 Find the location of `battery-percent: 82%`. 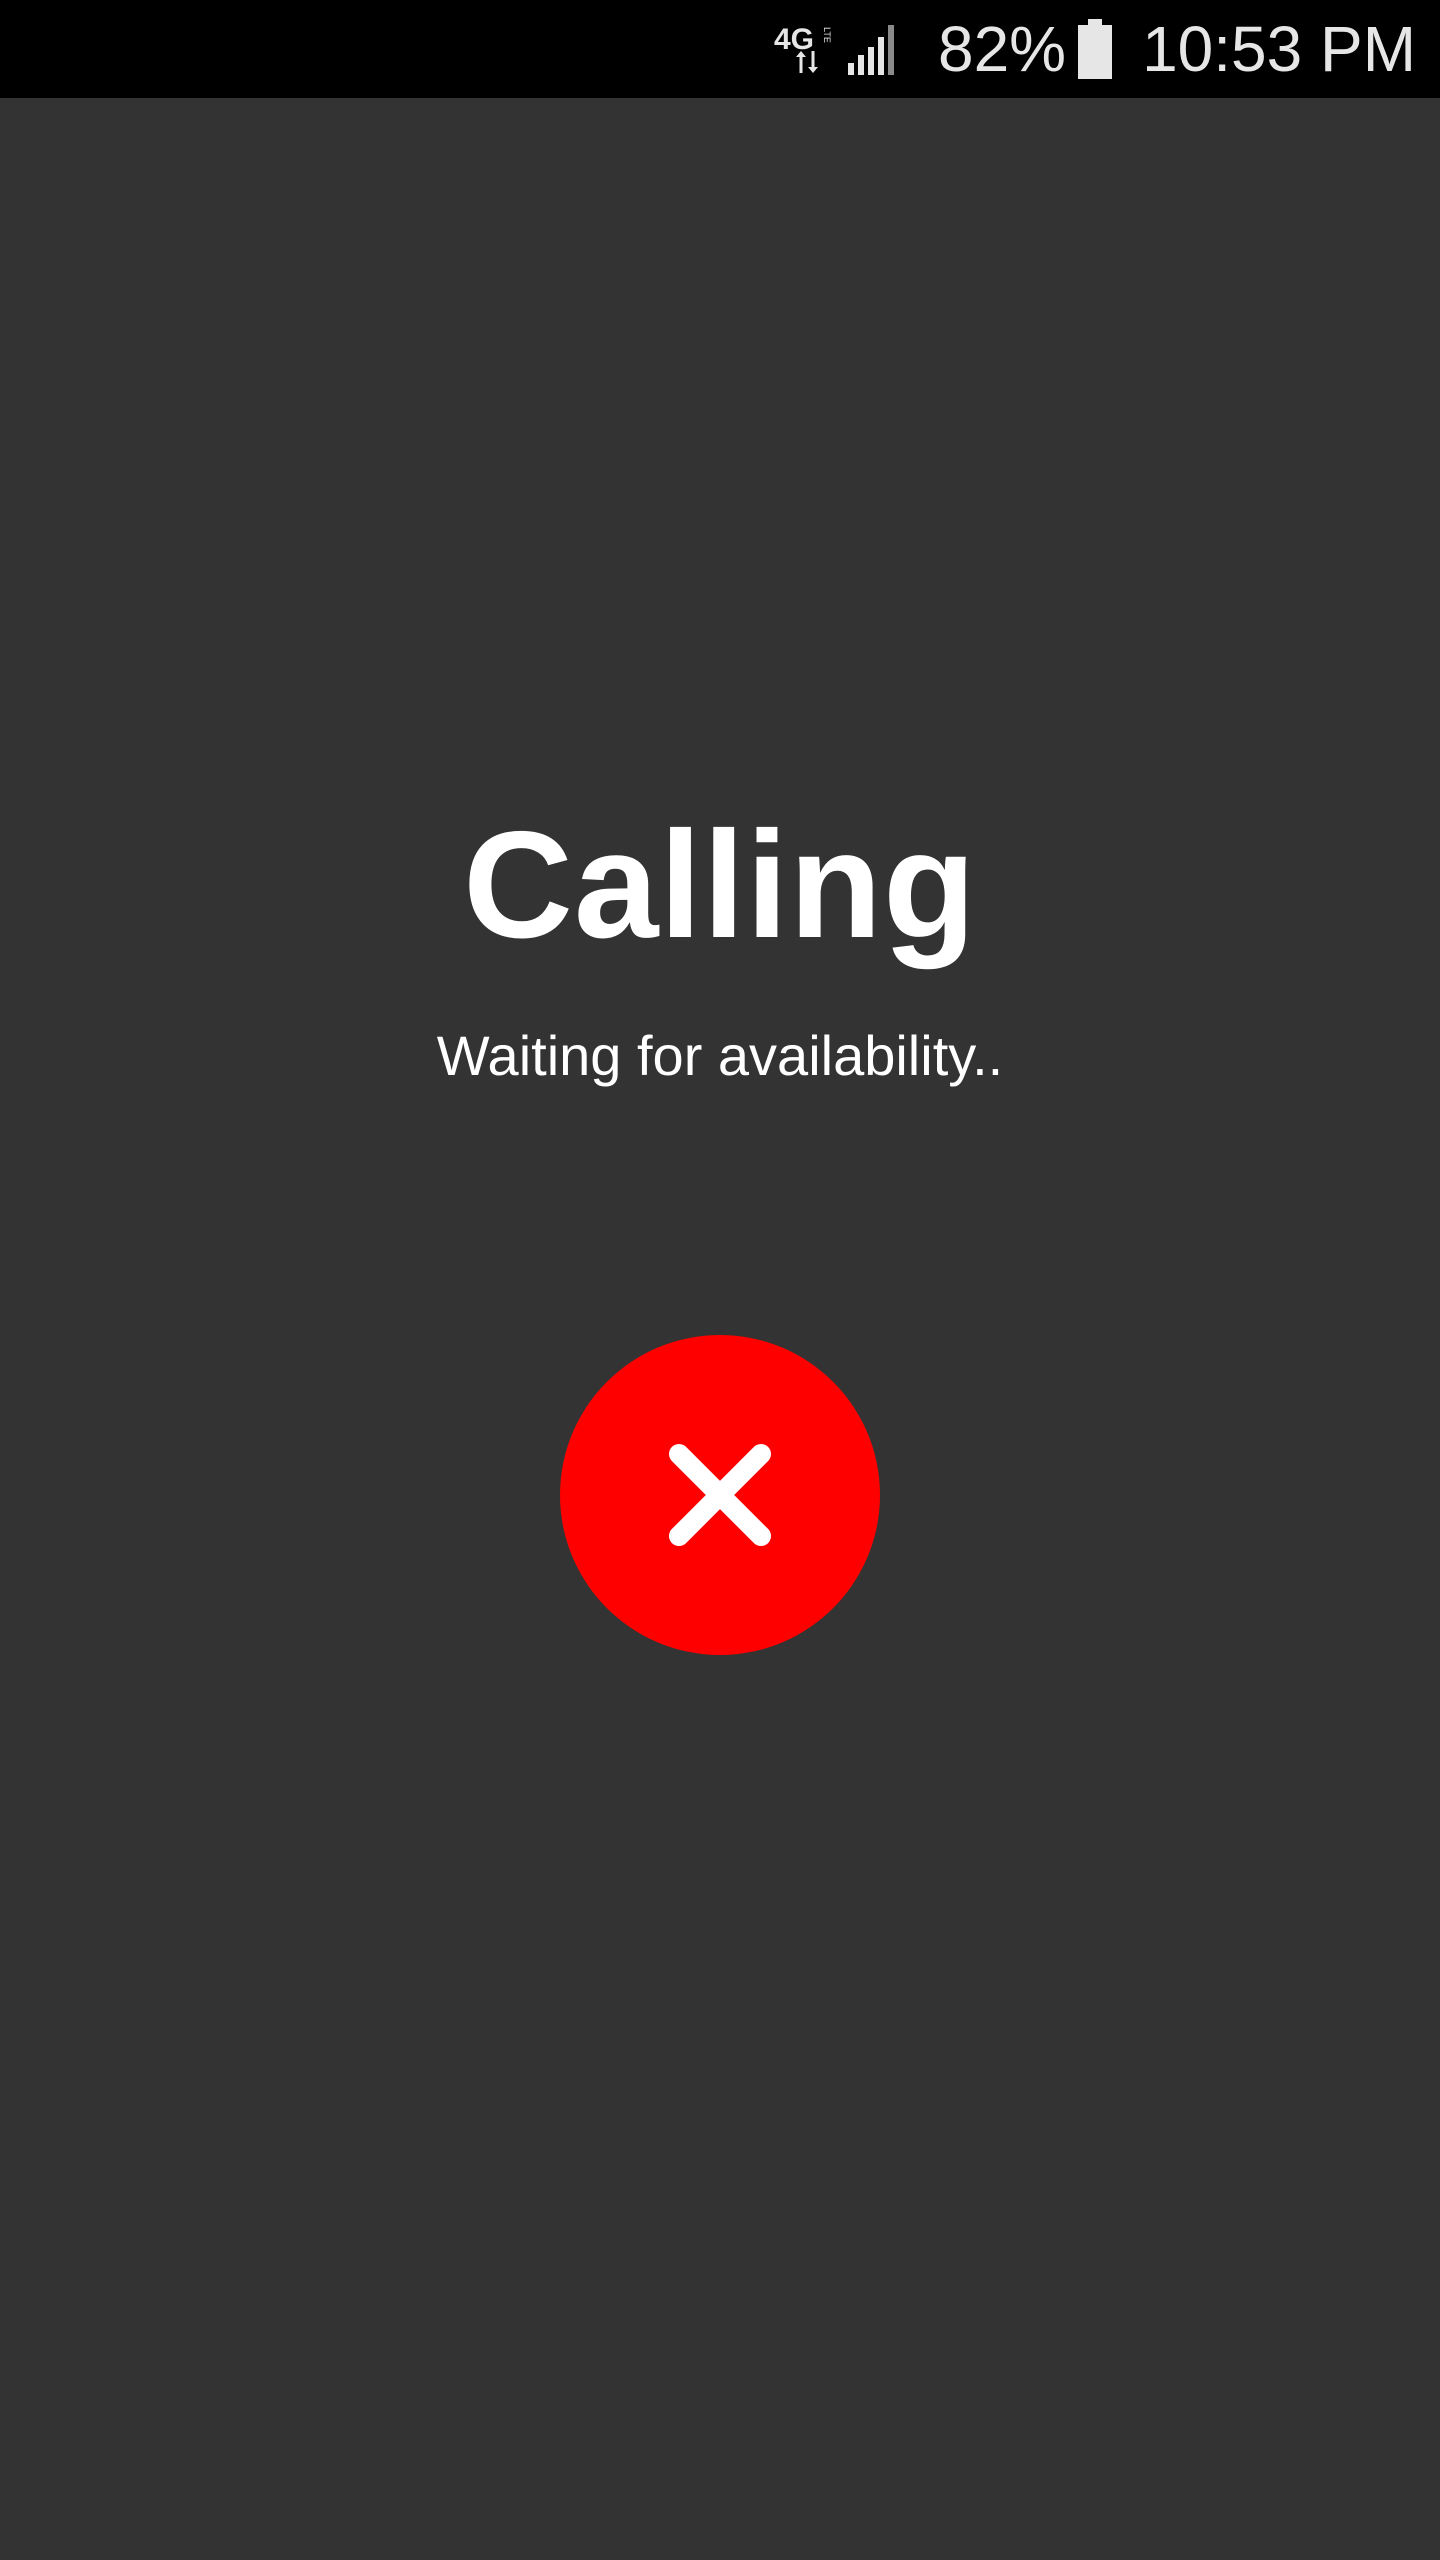

battery-percent: 82% is located at coordinates (1002, 49).